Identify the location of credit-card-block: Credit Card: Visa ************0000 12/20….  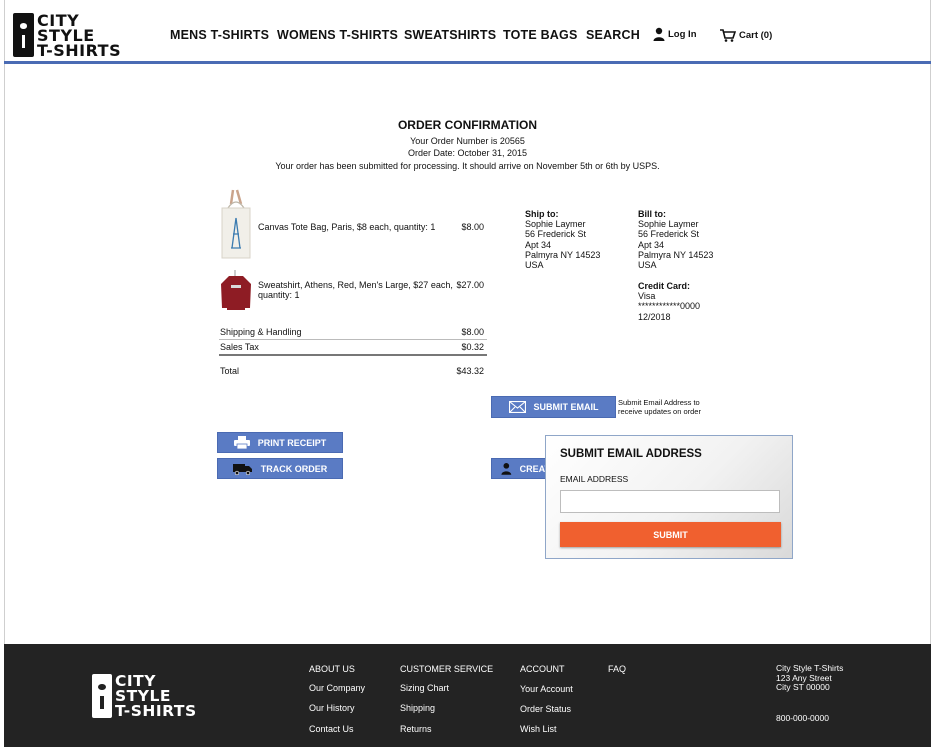
(669, 301).